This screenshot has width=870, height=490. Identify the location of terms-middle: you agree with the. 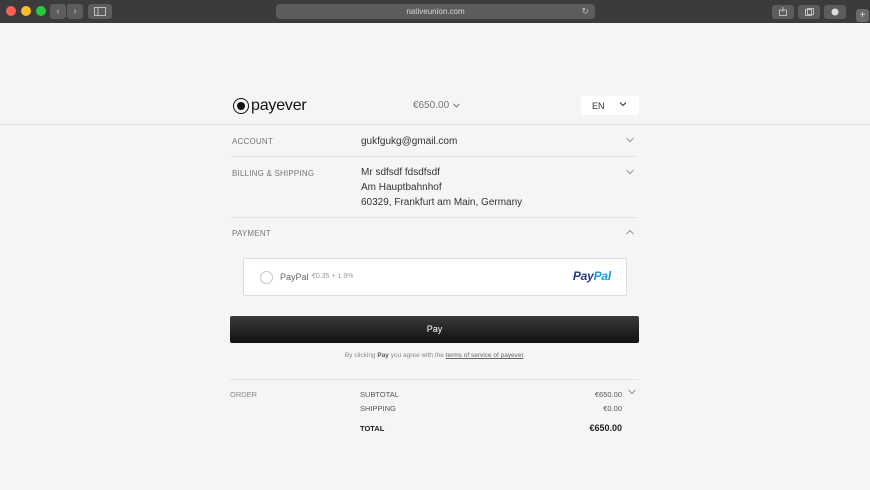
(417, 355).